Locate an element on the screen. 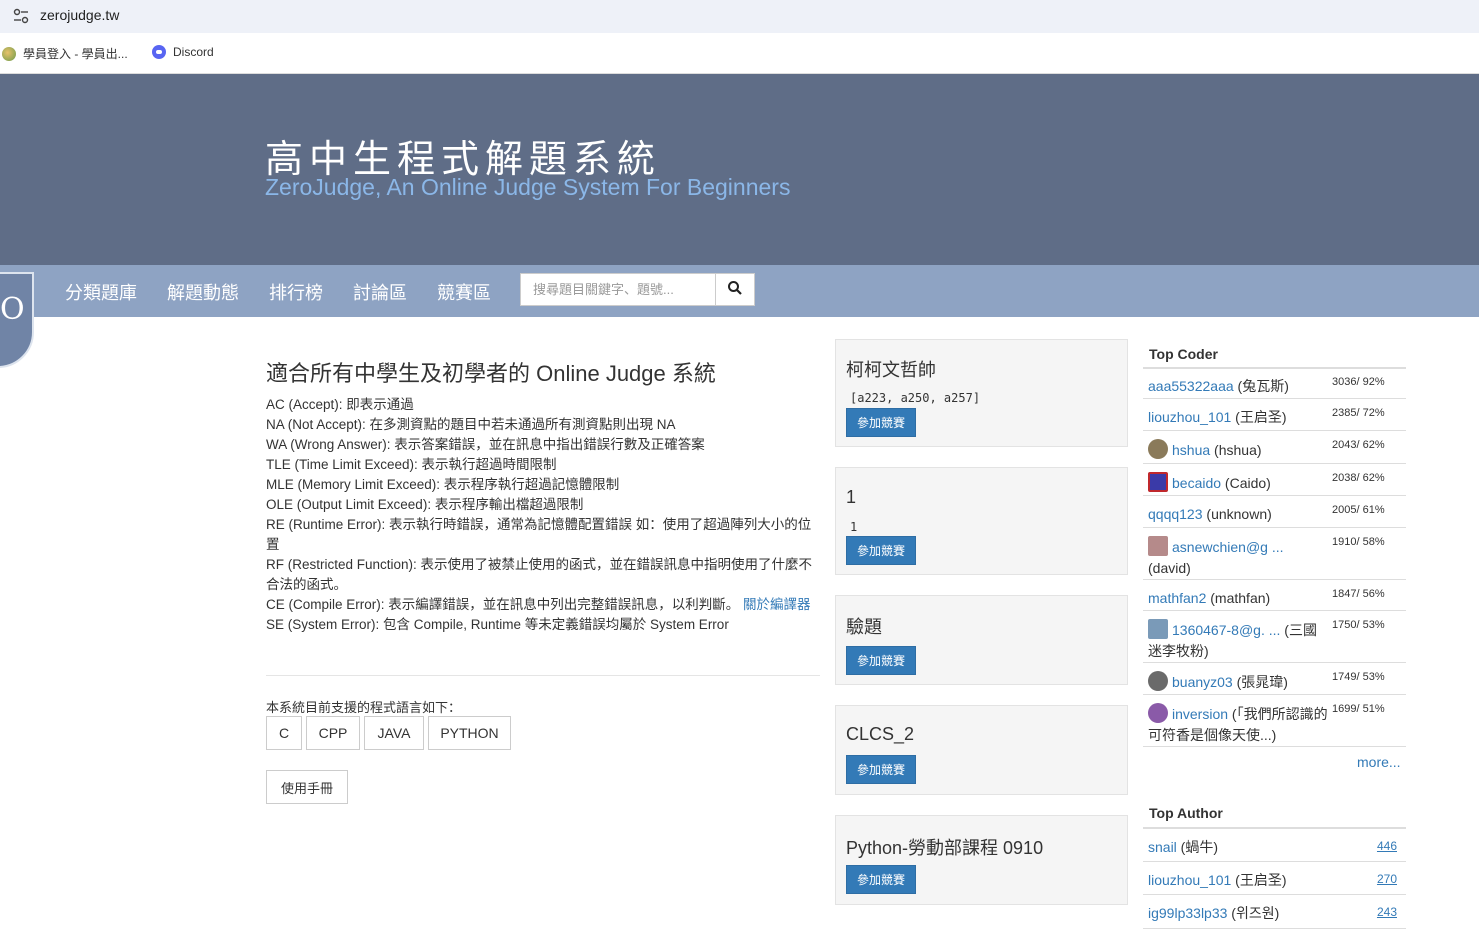 Image resolution: width=1479 pixels, height=932 pixels. coder-row: asnewchien@g ... (david) 1910/ 58% is located at coordinates (1274, 554).